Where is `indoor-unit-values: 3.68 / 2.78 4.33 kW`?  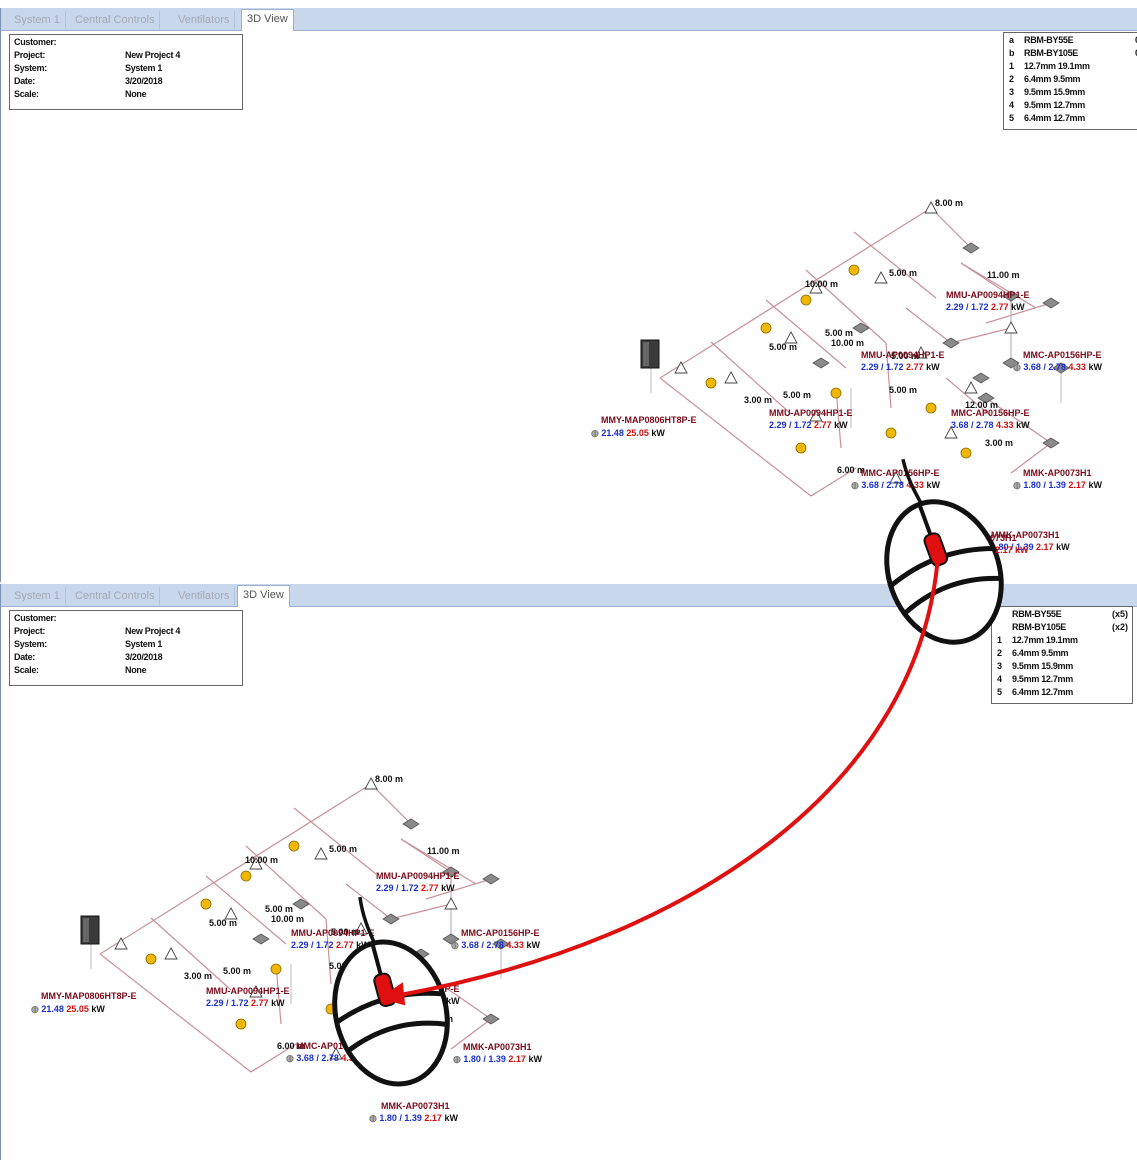
indoor-unit-values: 3.68 / 2.78 4.33 kW is located at coordinates (420, 1001).